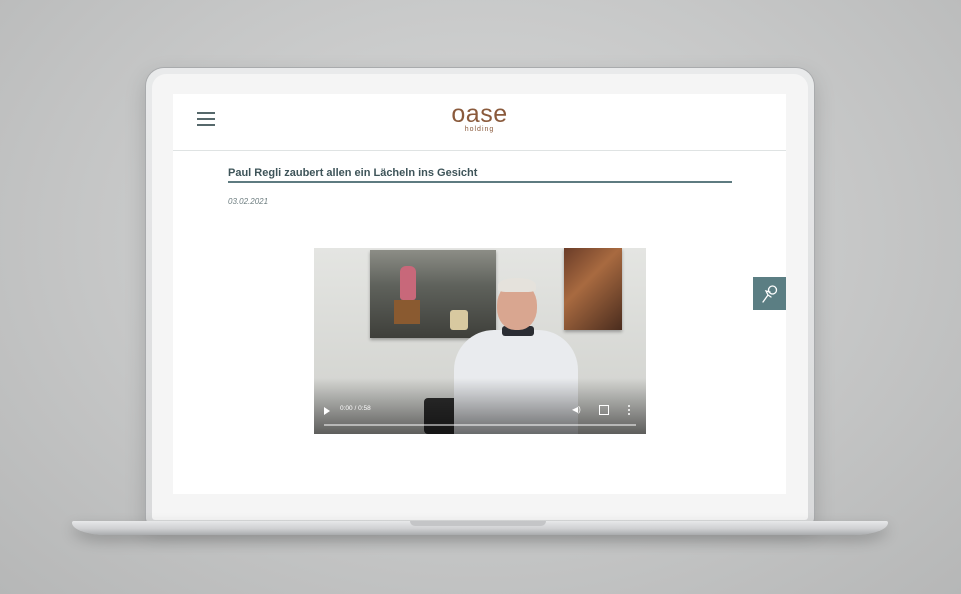 The width and height of the screenshot is (961, 594). I want to click on accessibility-icon, so click(770, 294).